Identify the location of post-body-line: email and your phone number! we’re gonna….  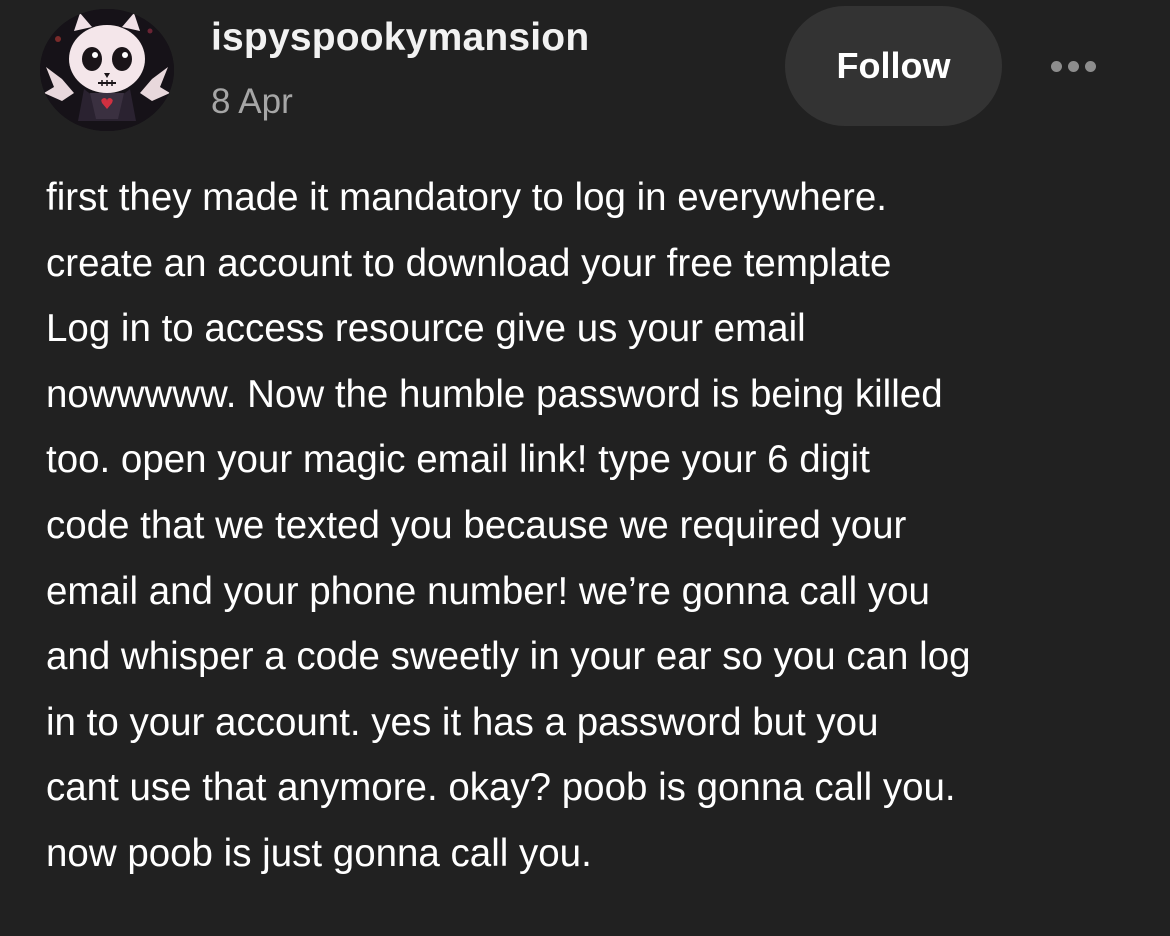
(488, 591).